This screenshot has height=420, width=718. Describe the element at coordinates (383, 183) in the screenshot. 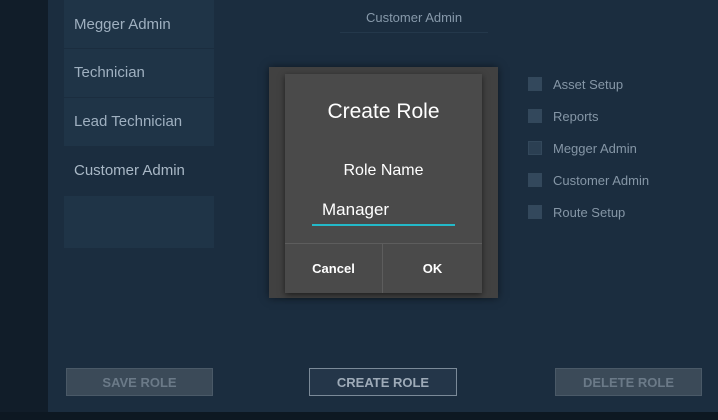

I see `create-role-dialog: Create Role Role Name Cancel OK` at that location.